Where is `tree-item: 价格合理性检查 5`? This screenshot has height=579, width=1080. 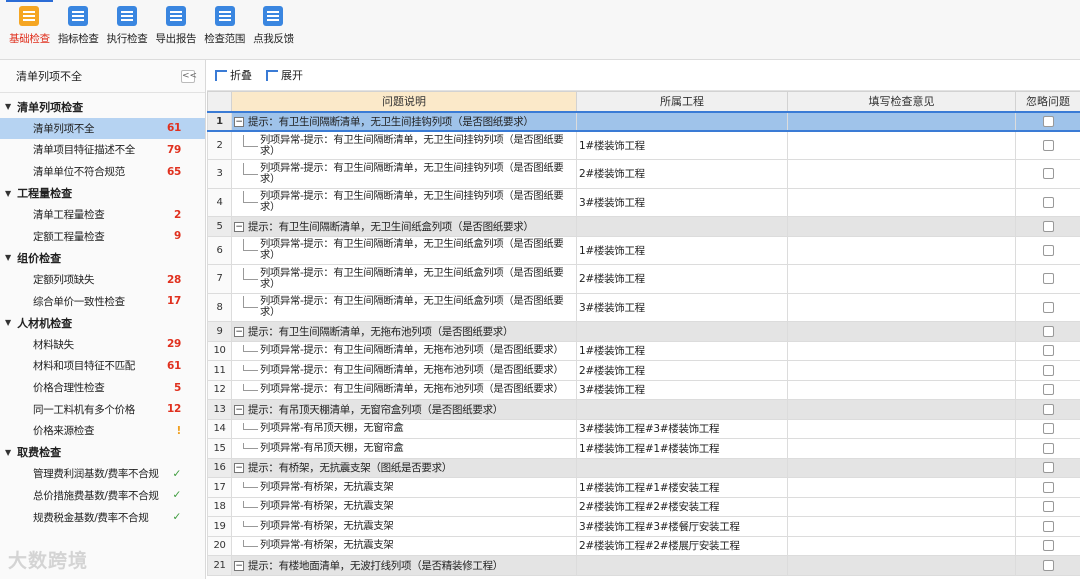 tree-item: 价格合理性检查 5 is located at coordinates (102, 388).